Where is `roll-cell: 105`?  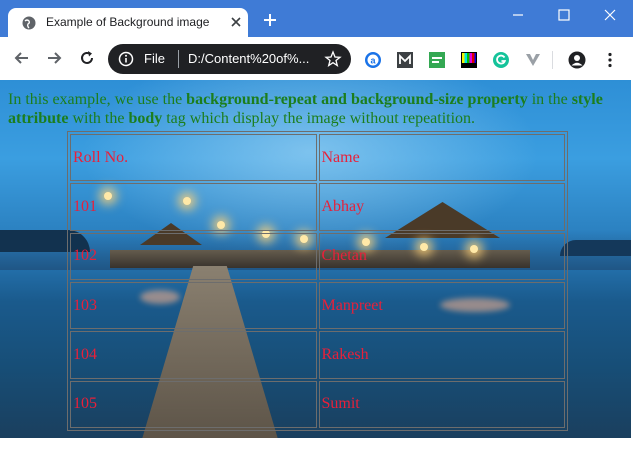
roll-cell: 105 is located at coordinates (193, 404).